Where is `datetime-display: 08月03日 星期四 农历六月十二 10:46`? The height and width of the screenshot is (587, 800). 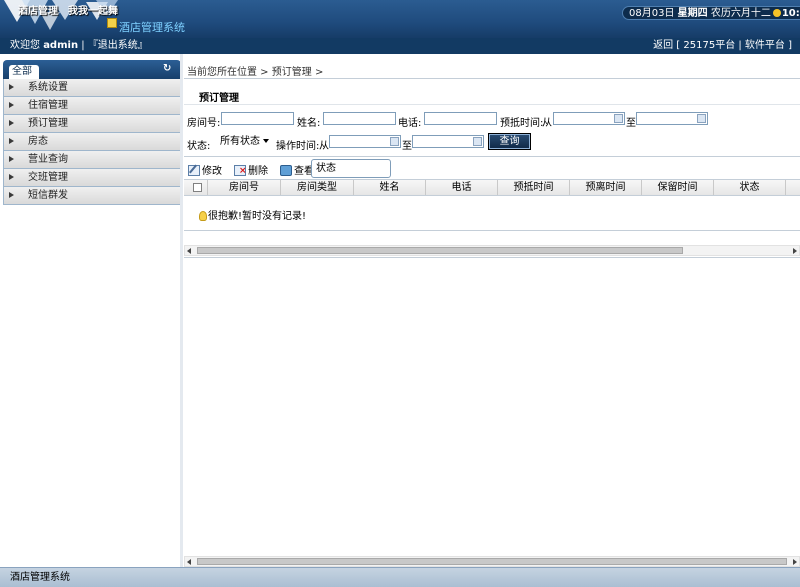
datetime-display: 08月03日 星期四 农历六月十二 10:46 is located at coordinates (711, 13).